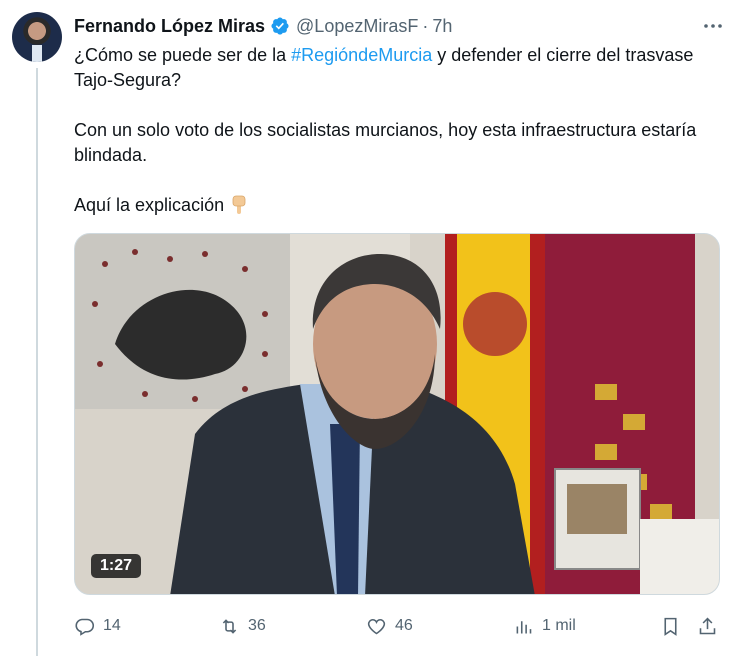 The image size is (747, 656). Describe the element at coordinates (239, 204) in the screenshot. I see `pointing-down-emoji-icon` at that location.